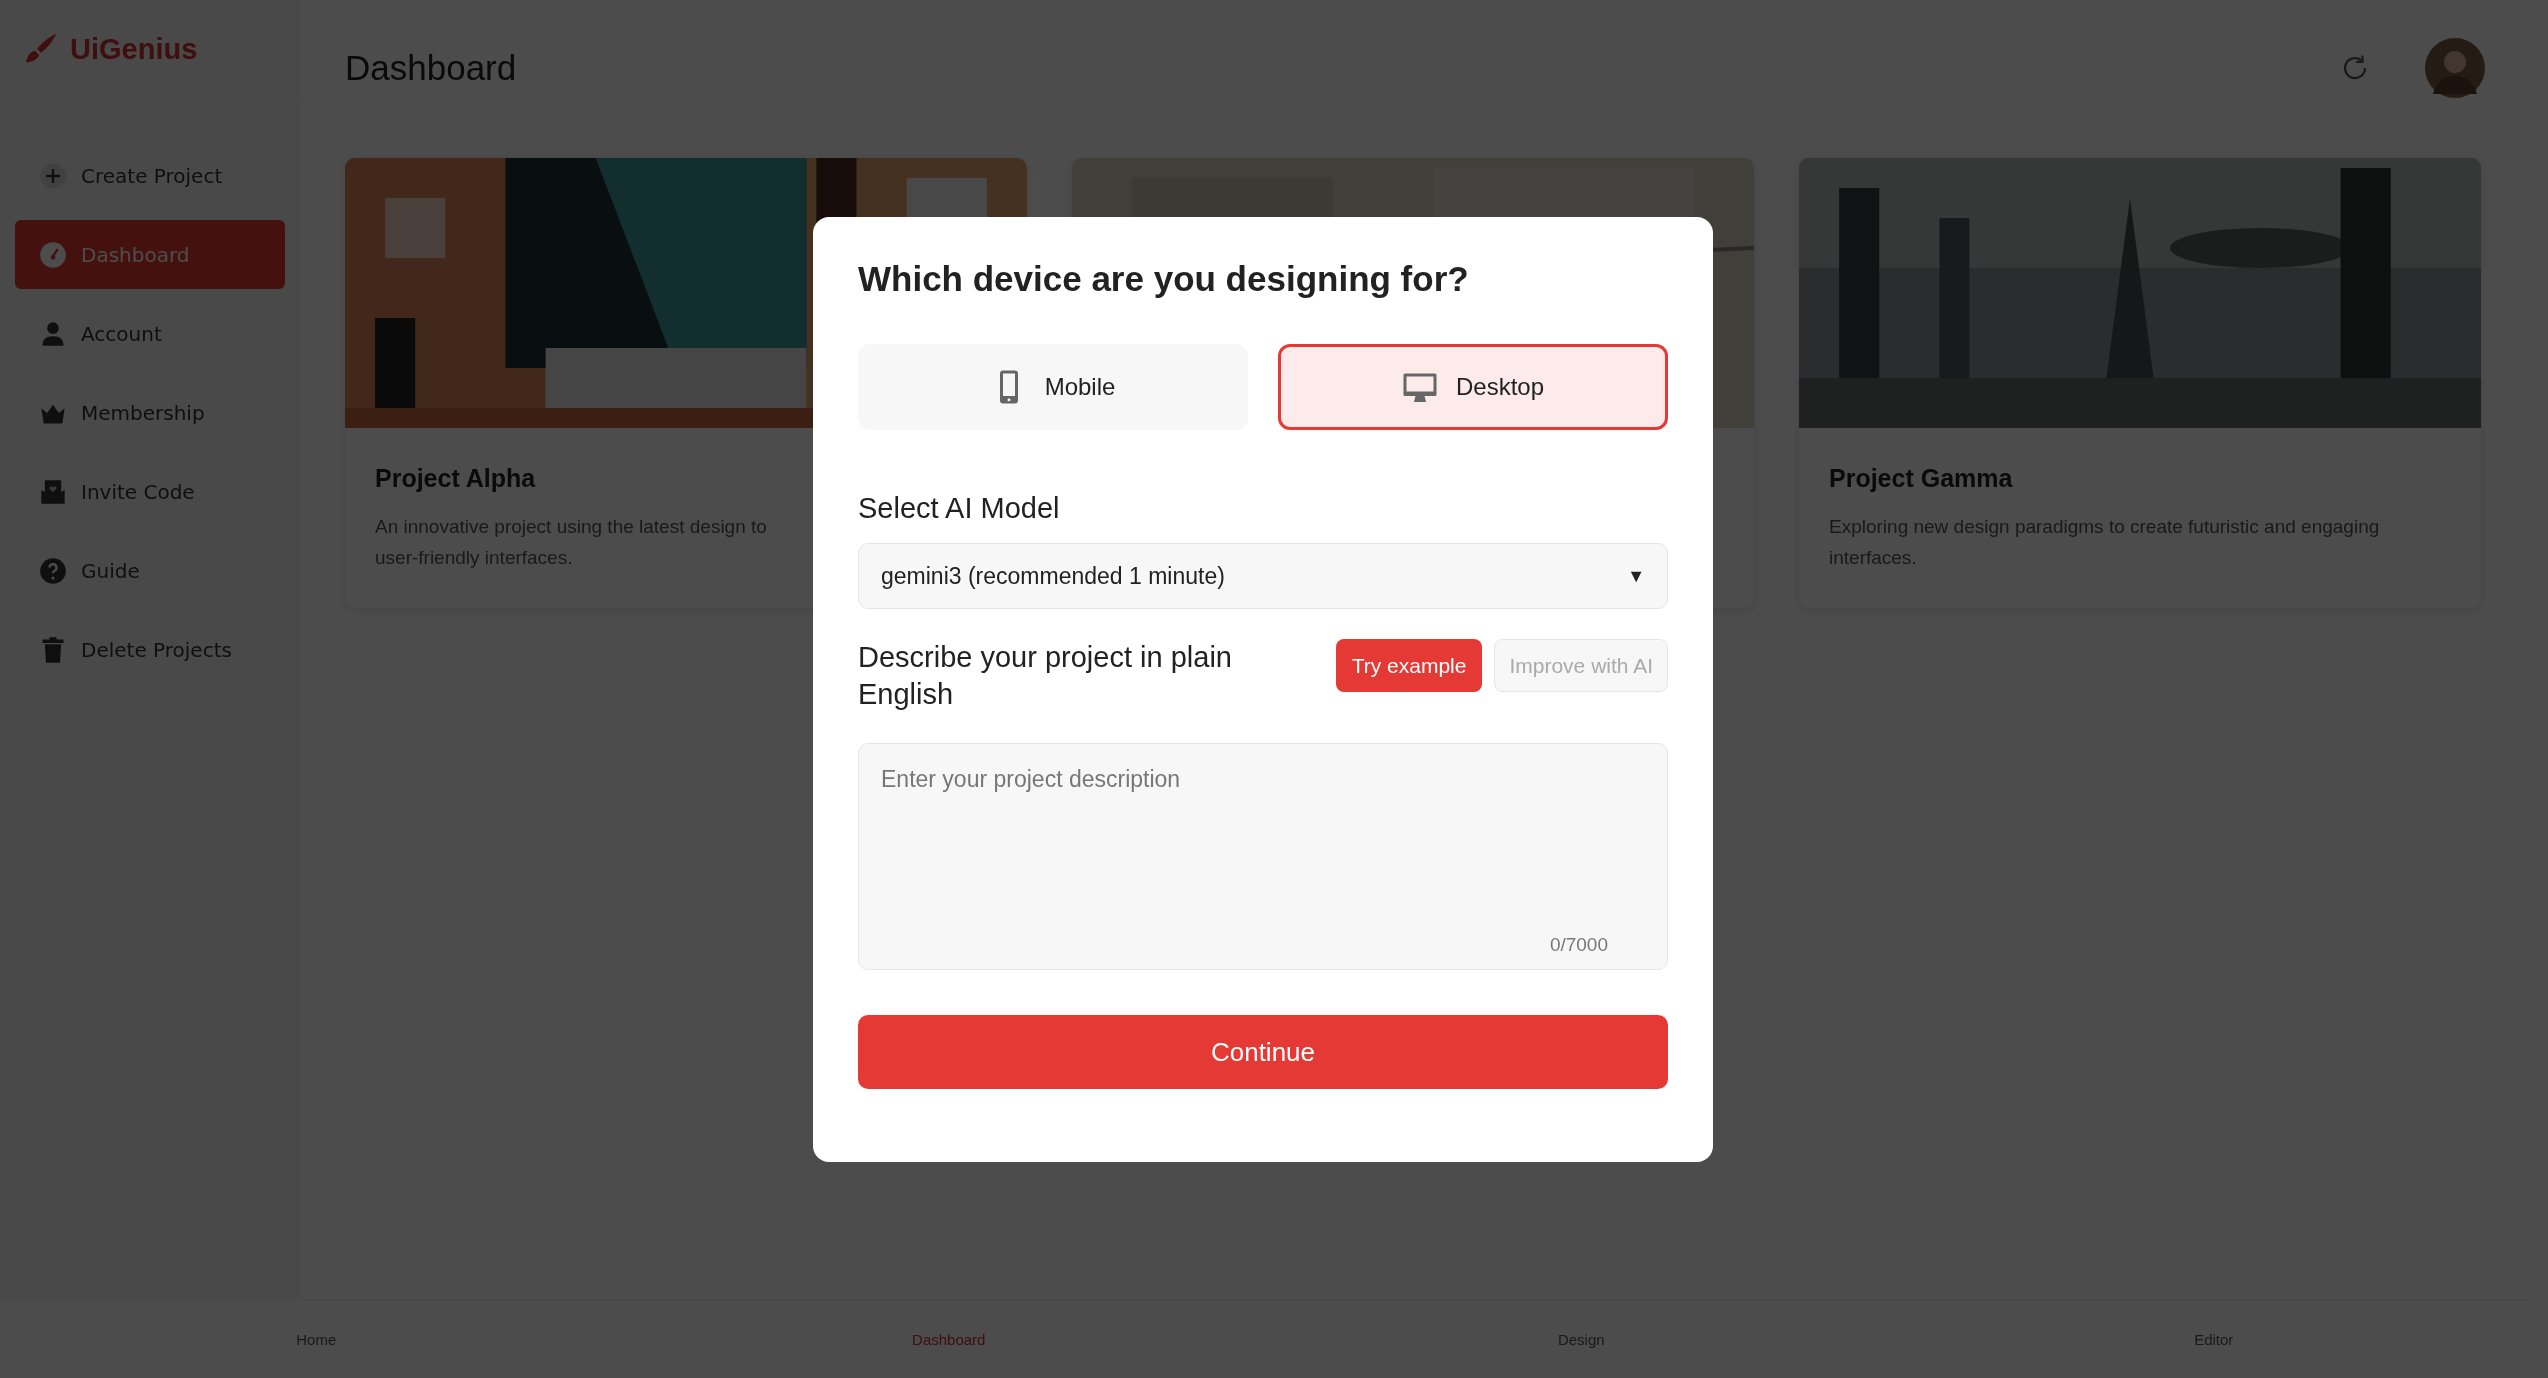  Describe the element at coordinates (1053, 387) in the screenshot. I see `device-option: Mobile` at that location.